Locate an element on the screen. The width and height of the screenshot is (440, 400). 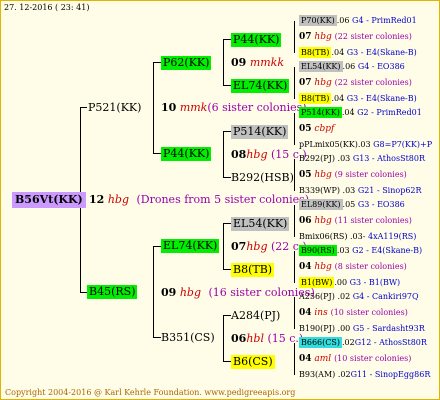
gen4-2-num: 05 is located at coordinates (305, 129).